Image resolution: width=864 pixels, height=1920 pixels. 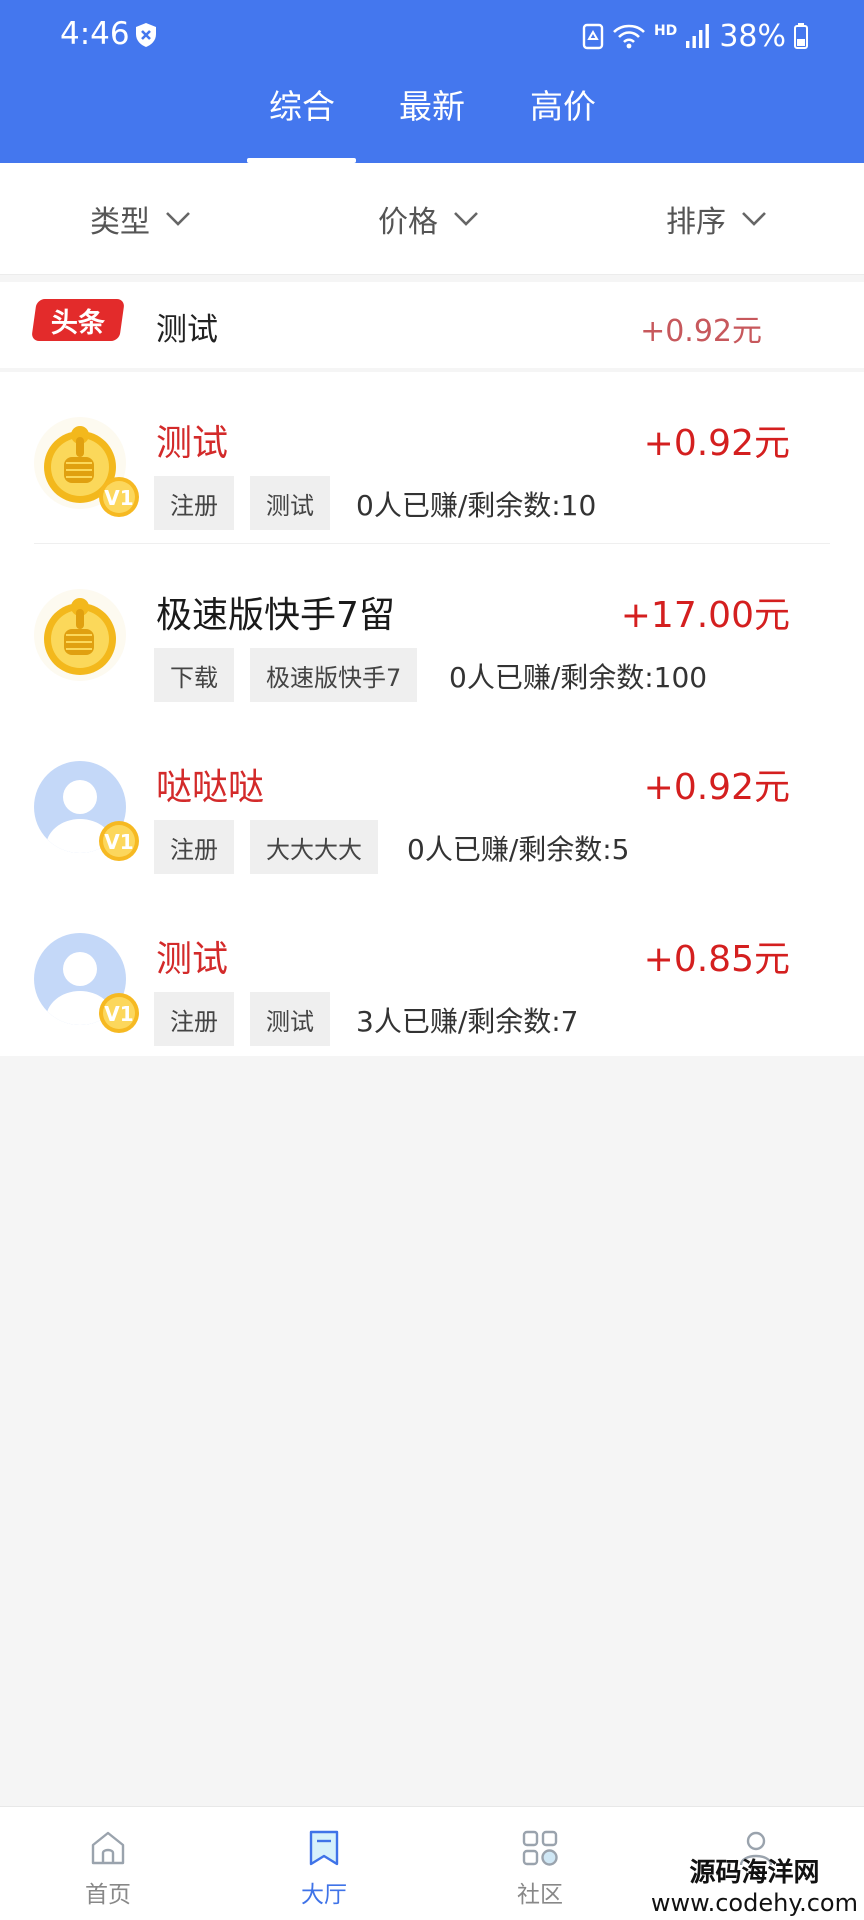 What do you see at coordinates (540, 1848) in the screenshot?
I see `grid-icon` at bounding box center [540, 1848].